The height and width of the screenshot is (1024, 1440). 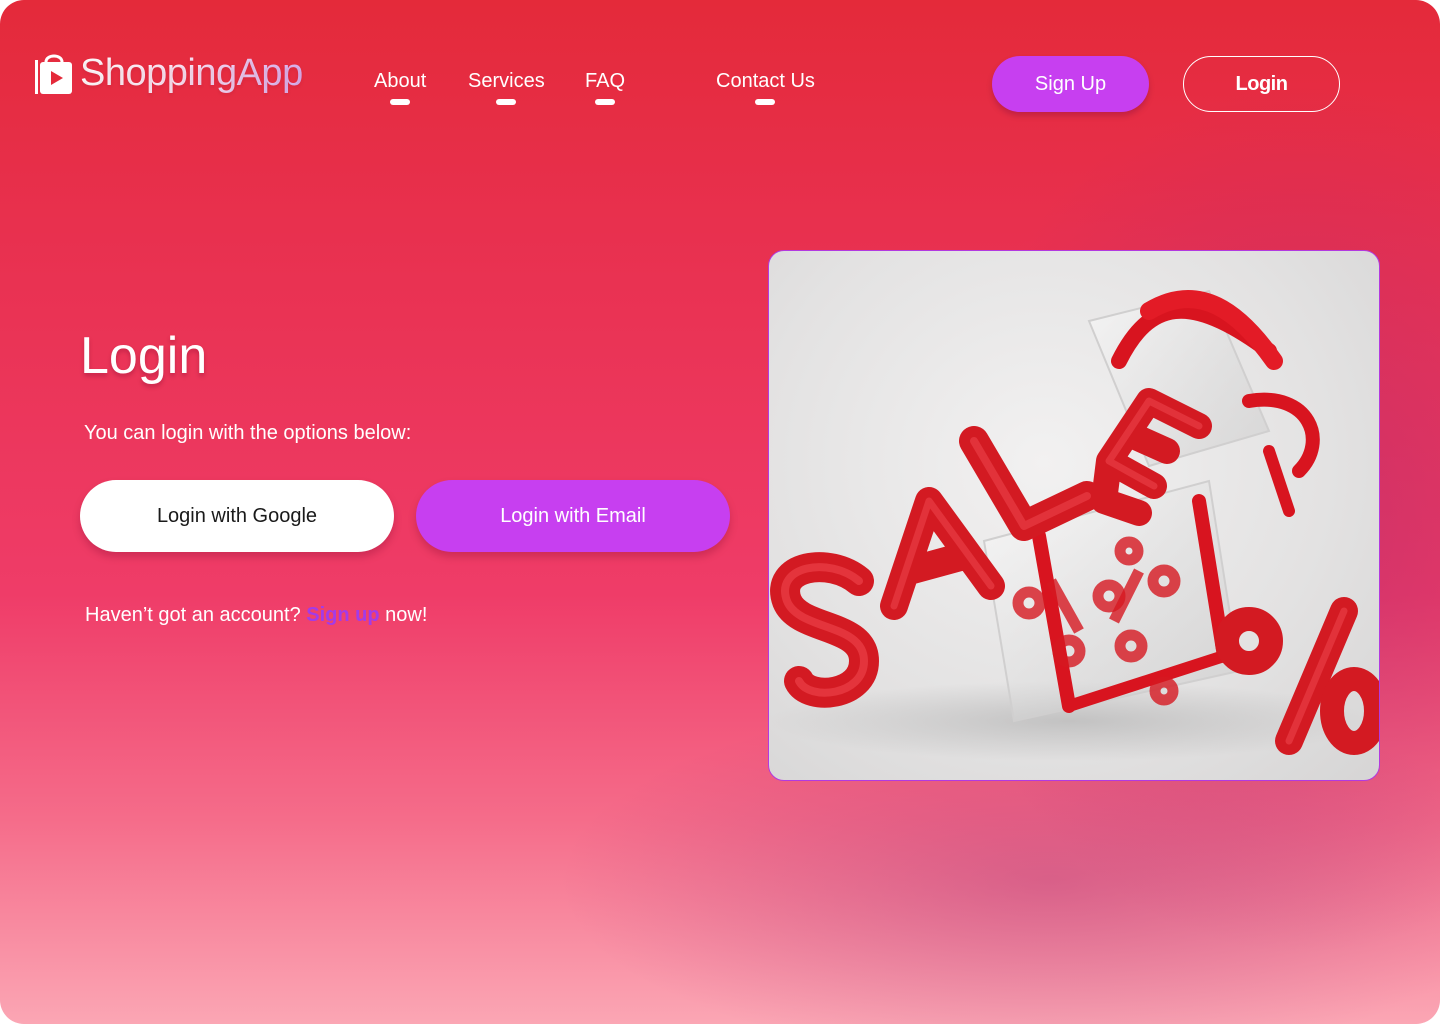 I want to click on nav-faq: FAQ, so click(x=605, y=87).